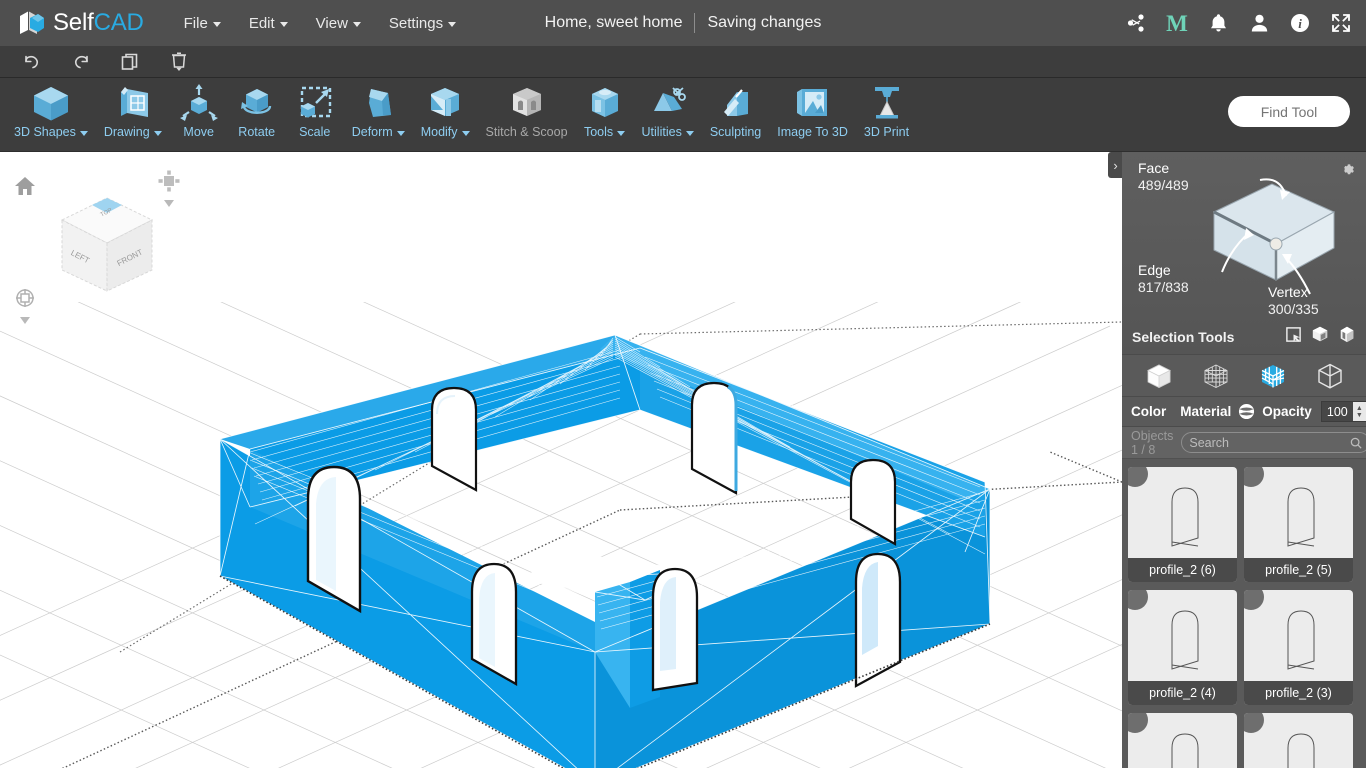  What do you see at coordinates (1270, 442) in the screenshot?
I see `objects-search-input` at bounding box center [1270, 442].